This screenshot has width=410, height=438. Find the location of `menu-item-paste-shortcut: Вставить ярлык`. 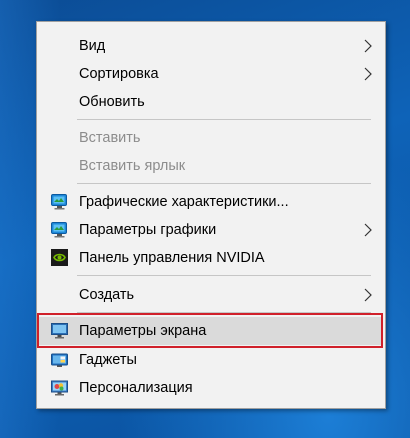

menu-item-paste-shortcut: Вставить ярлык is located at coordinates (211, 166).